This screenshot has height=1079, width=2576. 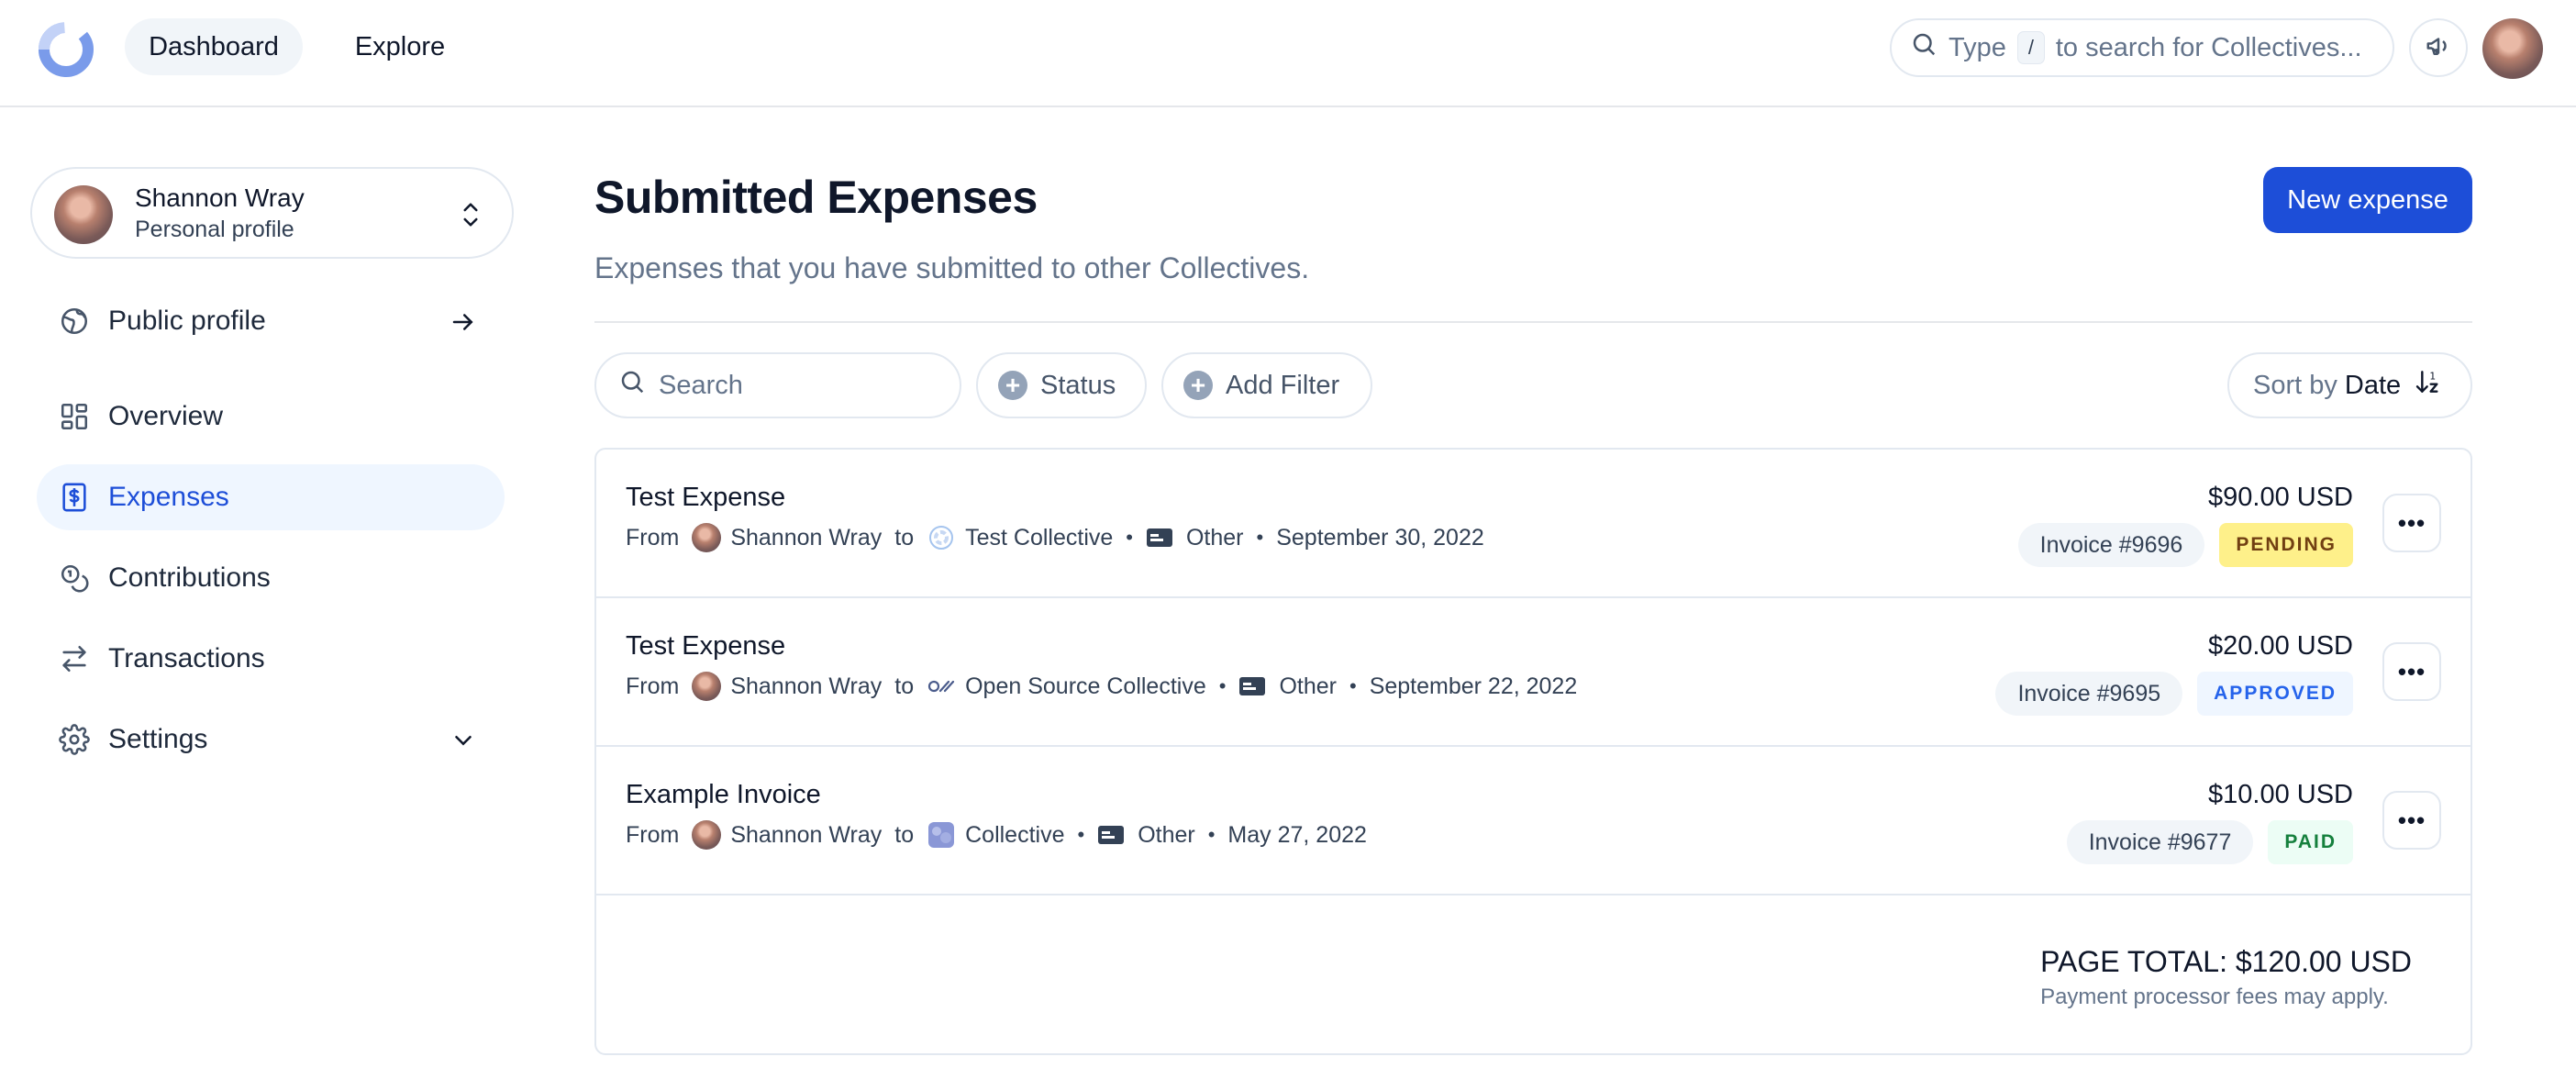 I want to click on fees-note: Payment processor fees may apply., so click(x=2214, y=996).